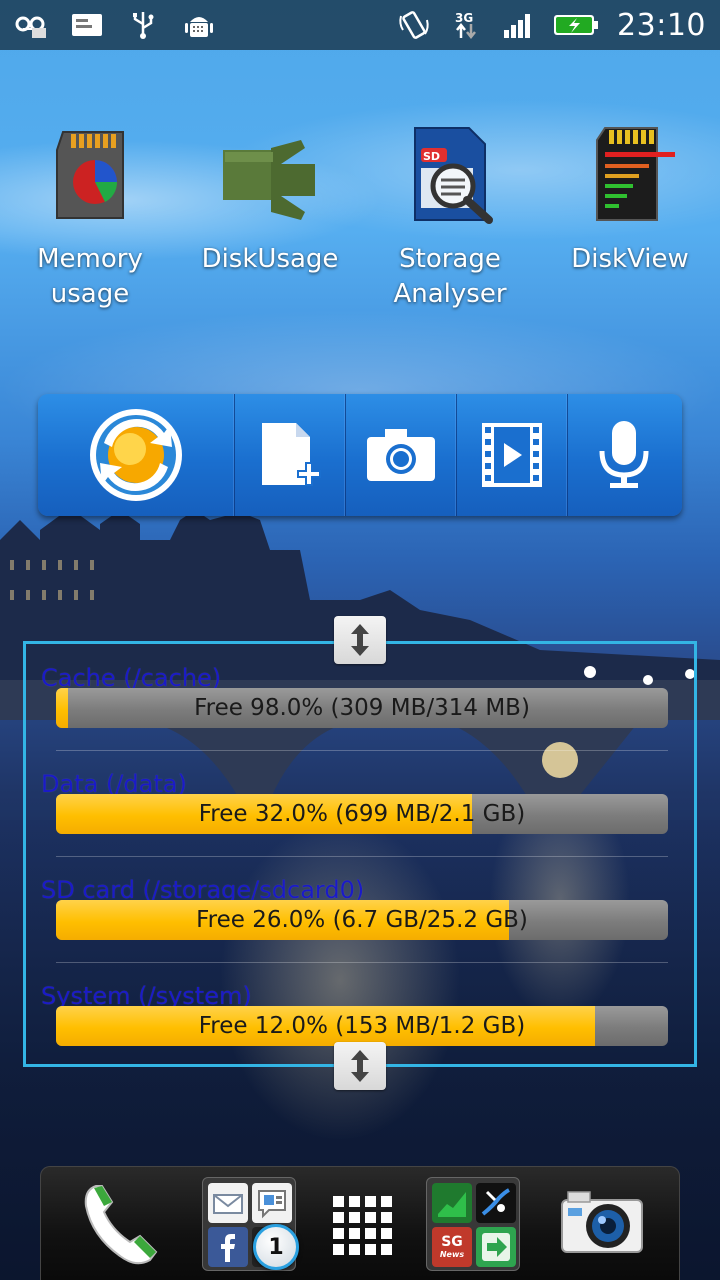  What do you see at coordinates (199, 25) in the screenshot?
I see `android-debug-icon` at bounding box center [199, 25].